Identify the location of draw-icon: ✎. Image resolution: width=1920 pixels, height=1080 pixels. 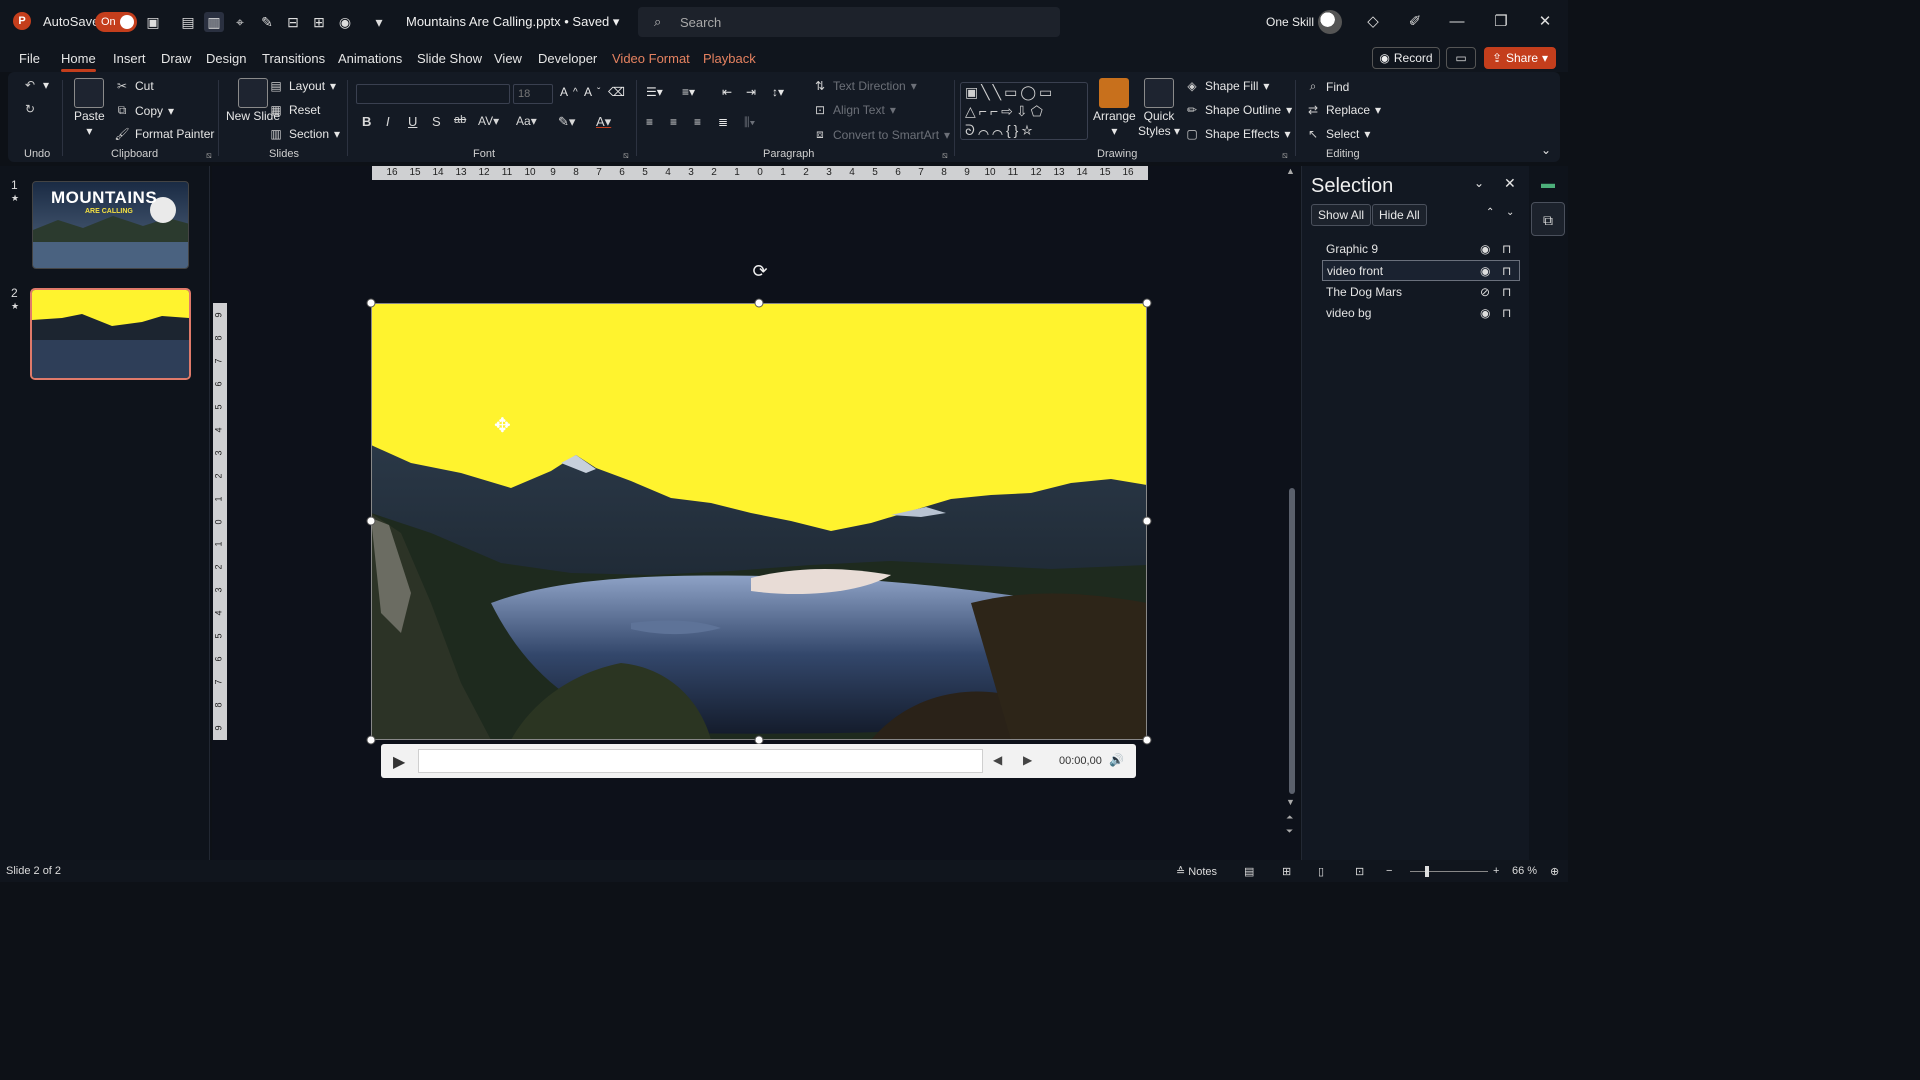
(267, 22).